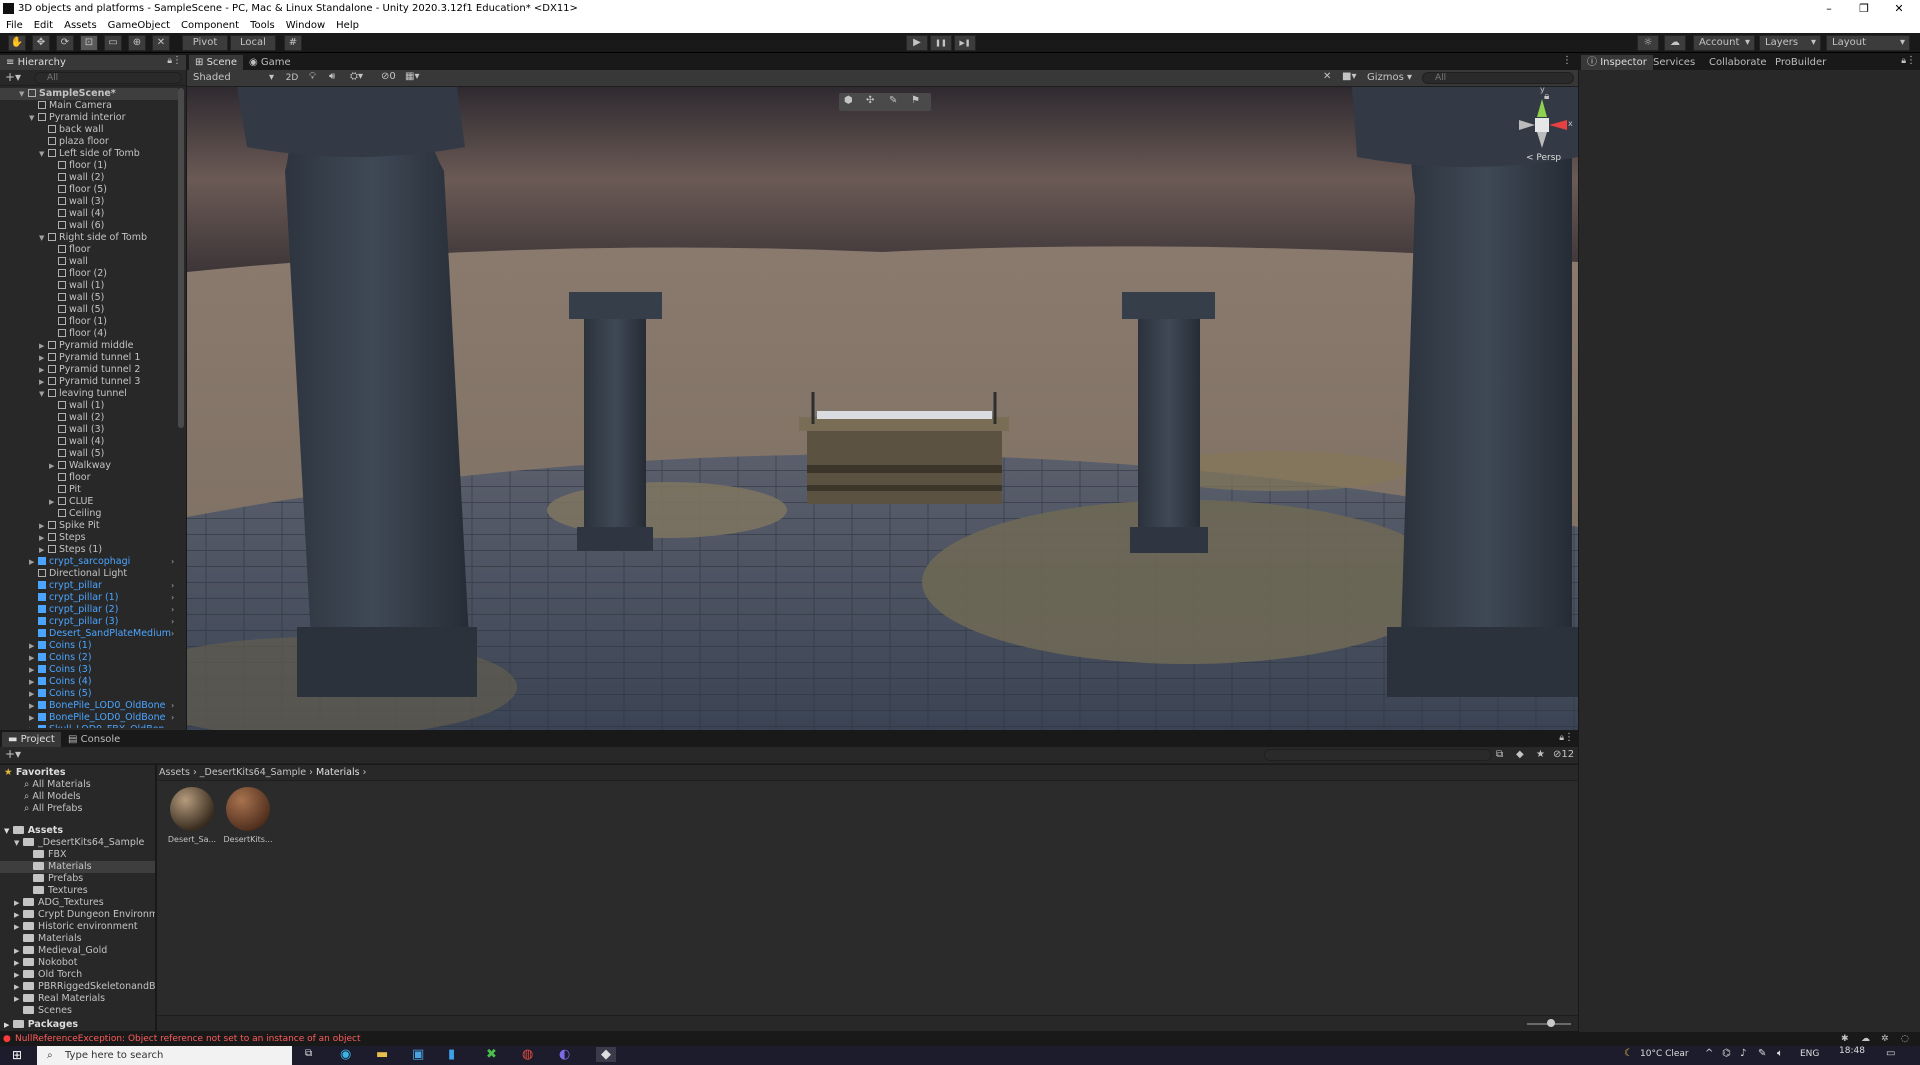 This screenshot has width=1920, height=1065. What do you see at coordinates (332, 76) in the screenshot?
I see `audio-icon: 🔊︎` at bounding box center [332, 76].